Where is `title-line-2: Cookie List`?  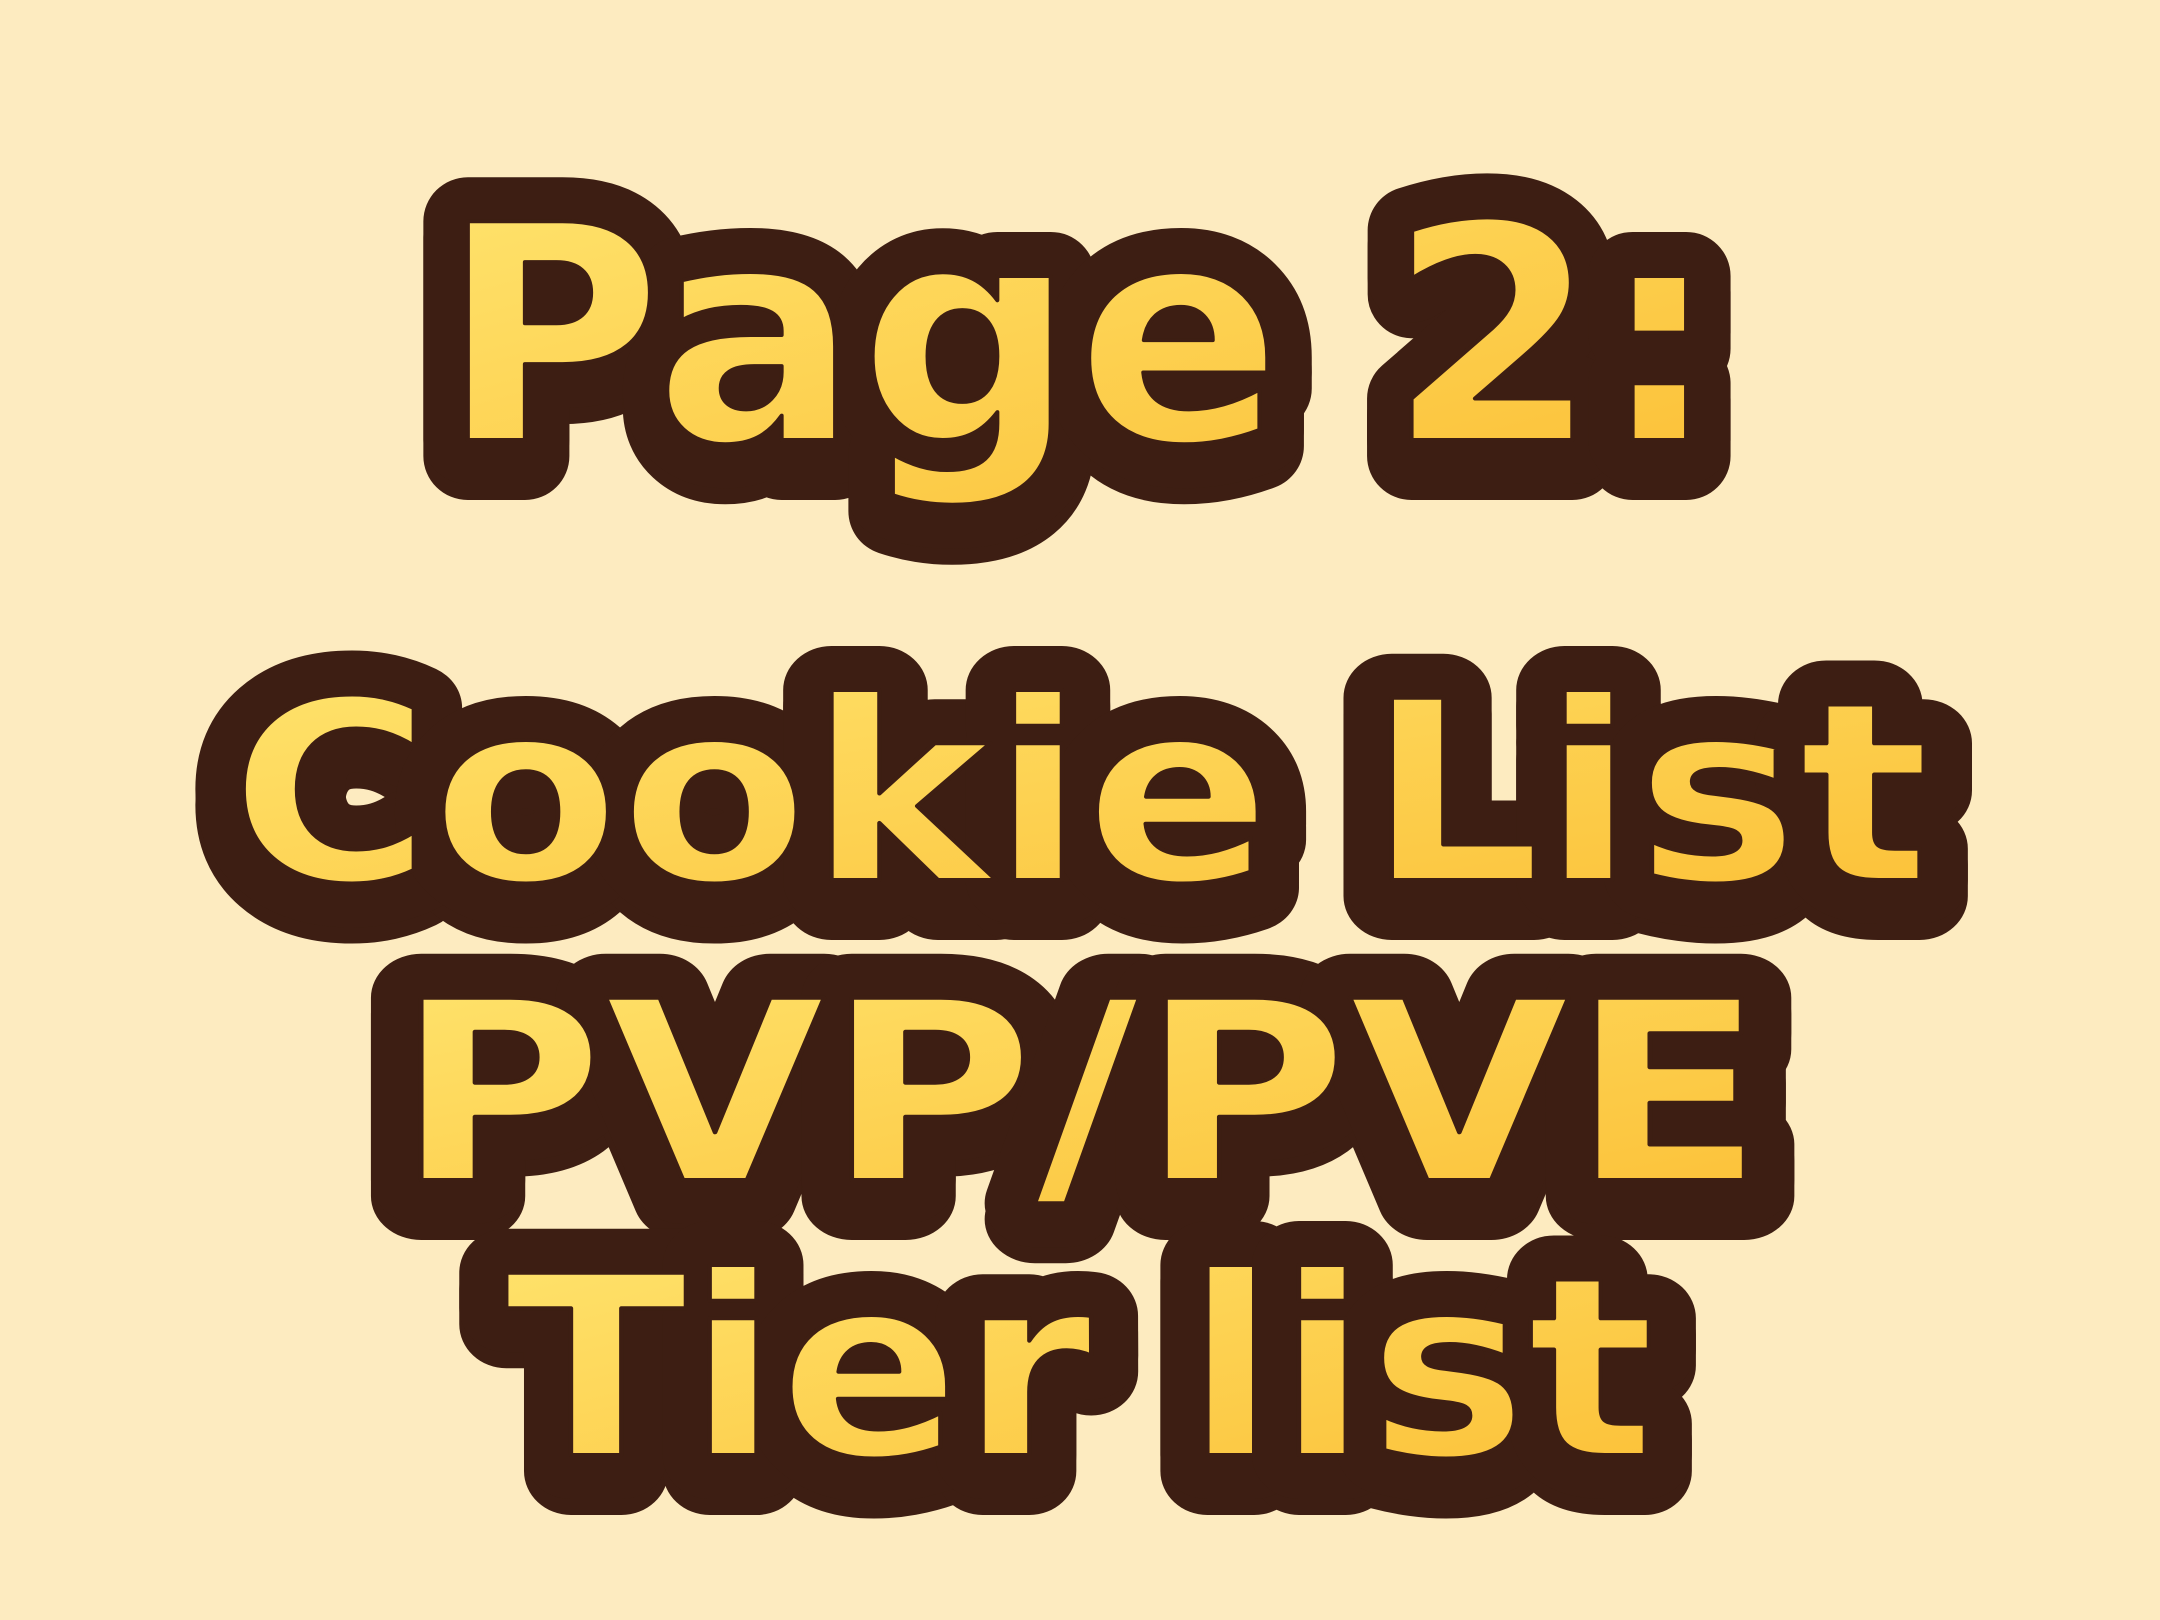 title-line-2: Cookie List is located at coordinates (1080, 793).